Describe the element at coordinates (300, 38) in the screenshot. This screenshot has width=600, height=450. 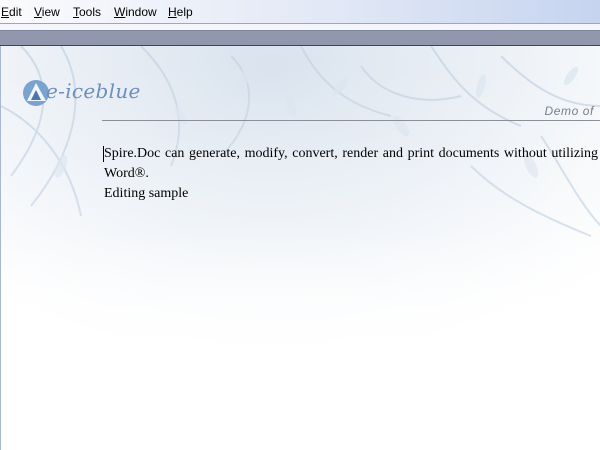
I see `ruler-bar` at that location.